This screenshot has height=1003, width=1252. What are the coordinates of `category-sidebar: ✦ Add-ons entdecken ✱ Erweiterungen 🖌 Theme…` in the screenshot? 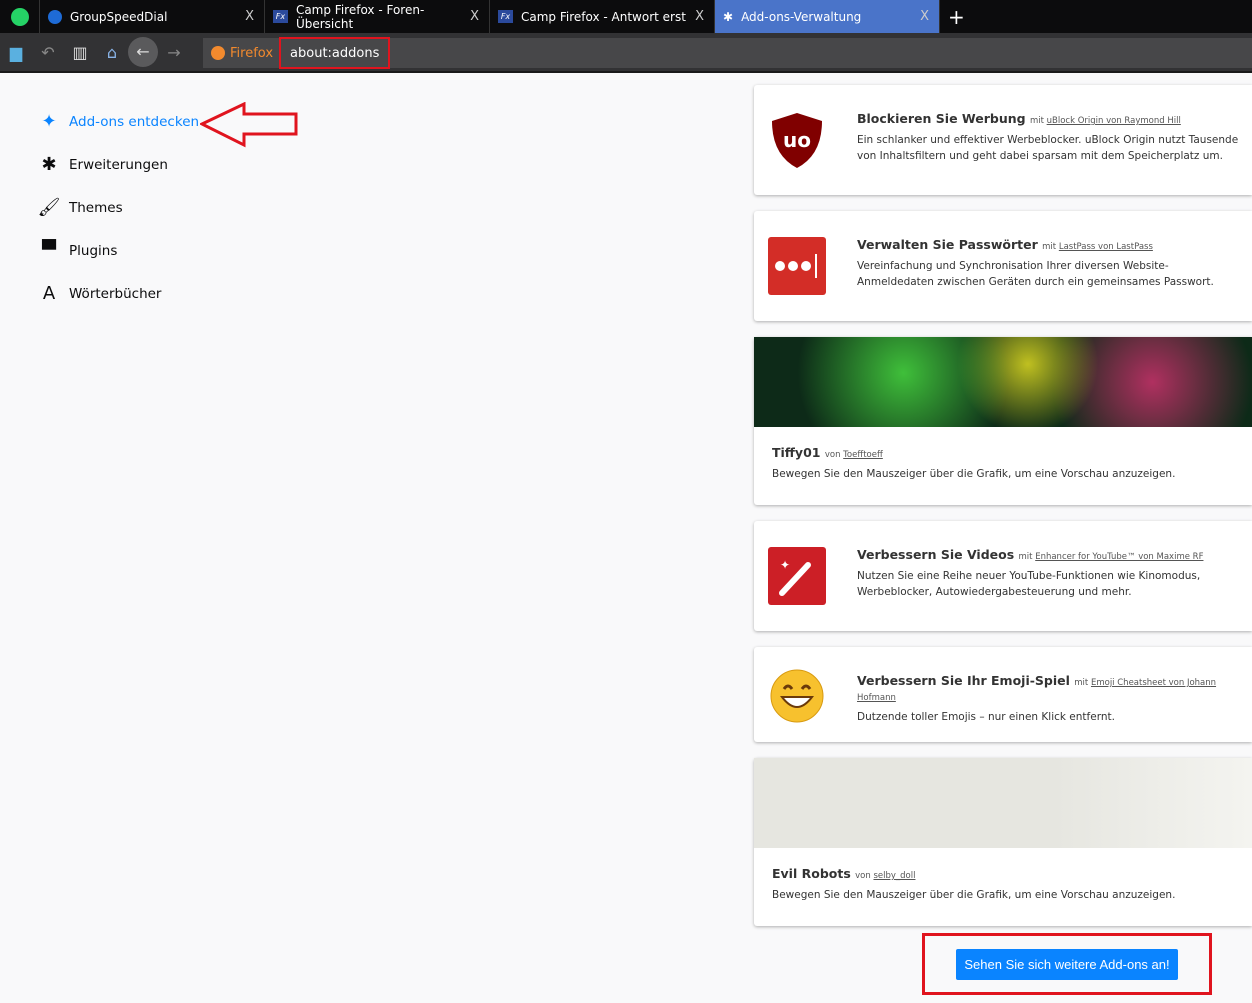 It's located at (118, 207).